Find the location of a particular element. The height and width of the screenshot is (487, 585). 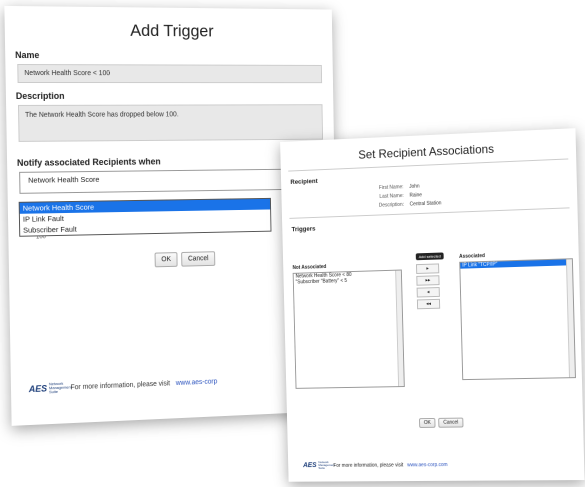

transfer-buttons: Add selected ▸ ▸▸ ◂ ◂◂ is located at coordinates (430, 281).